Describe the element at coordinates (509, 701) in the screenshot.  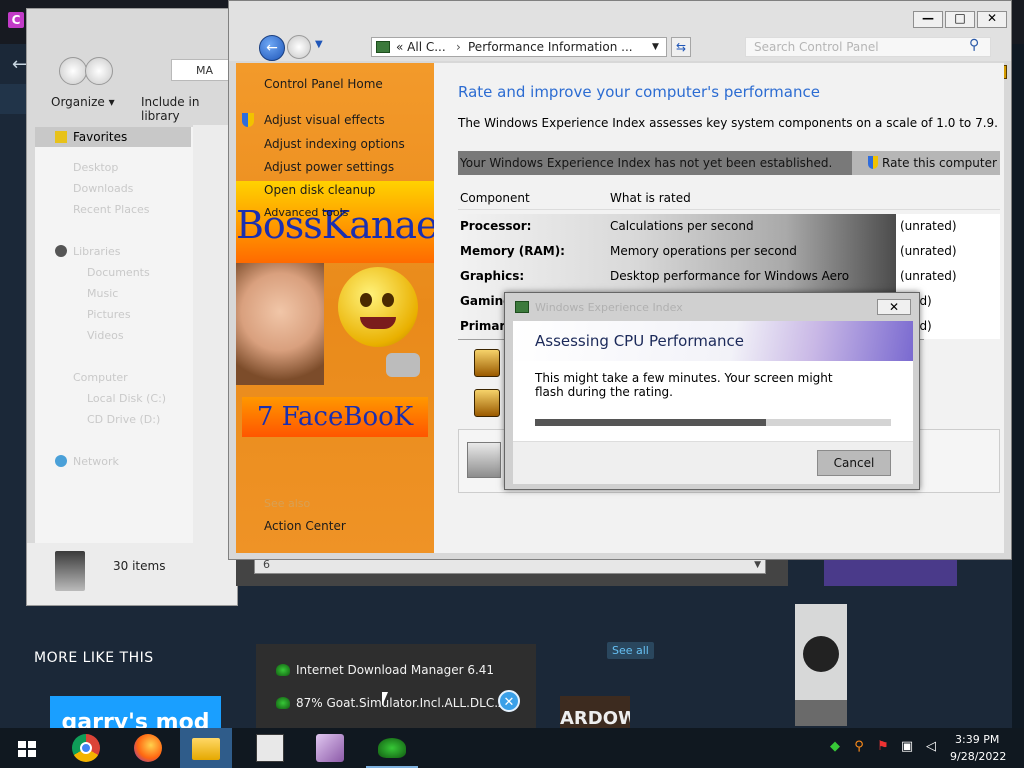
I see `close-icon: ✕` at that location.